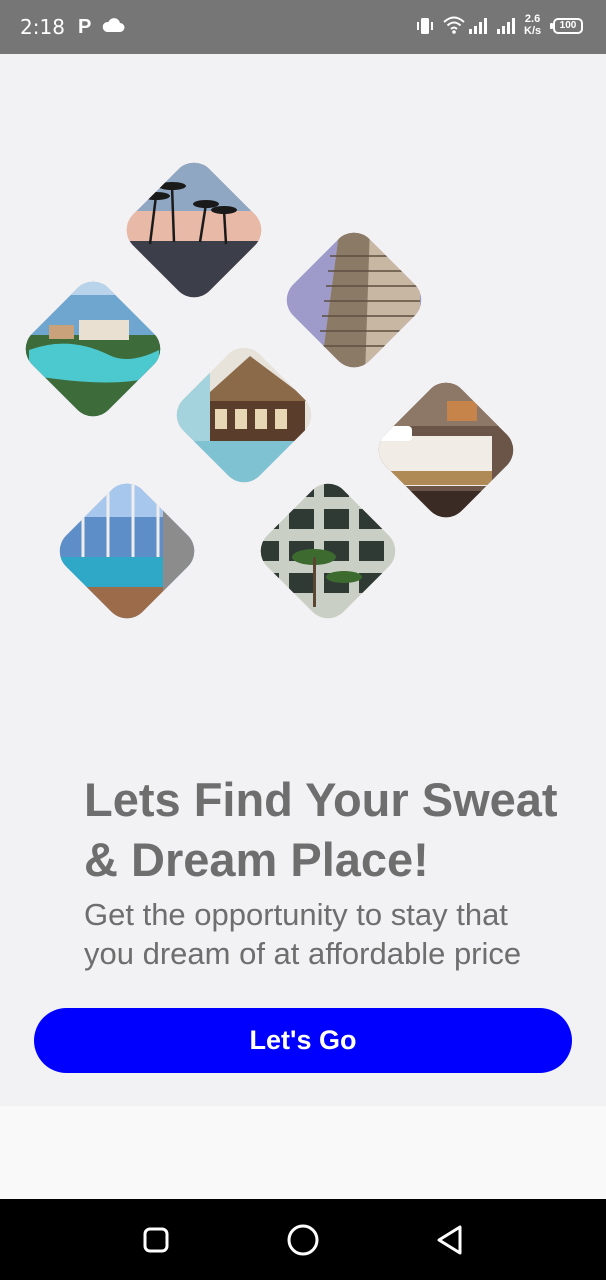  Describe the element at coordinates (334, 830) in the screenshot. I see `page-title: Lets Find Your Sweat & Dream Place!` at that location.